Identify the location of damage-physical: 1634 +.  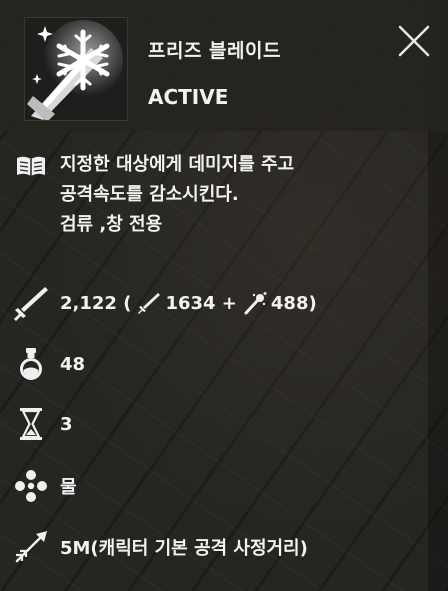
(201, 303).